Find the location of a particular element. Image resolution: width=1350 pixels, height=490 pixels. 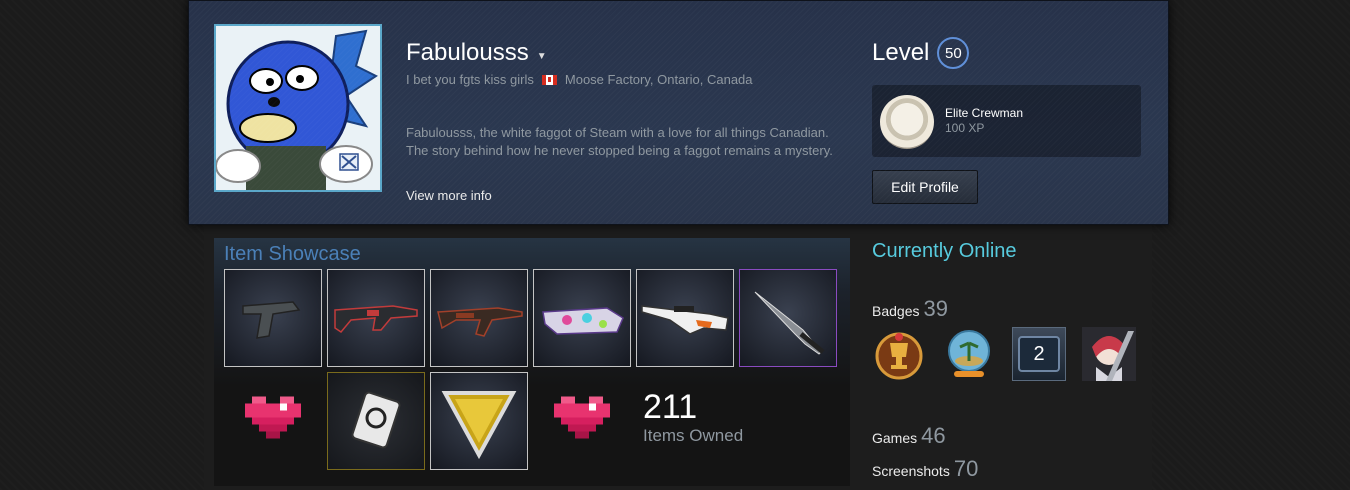

rifle-ak-icon is located at coordinates (480, 322).